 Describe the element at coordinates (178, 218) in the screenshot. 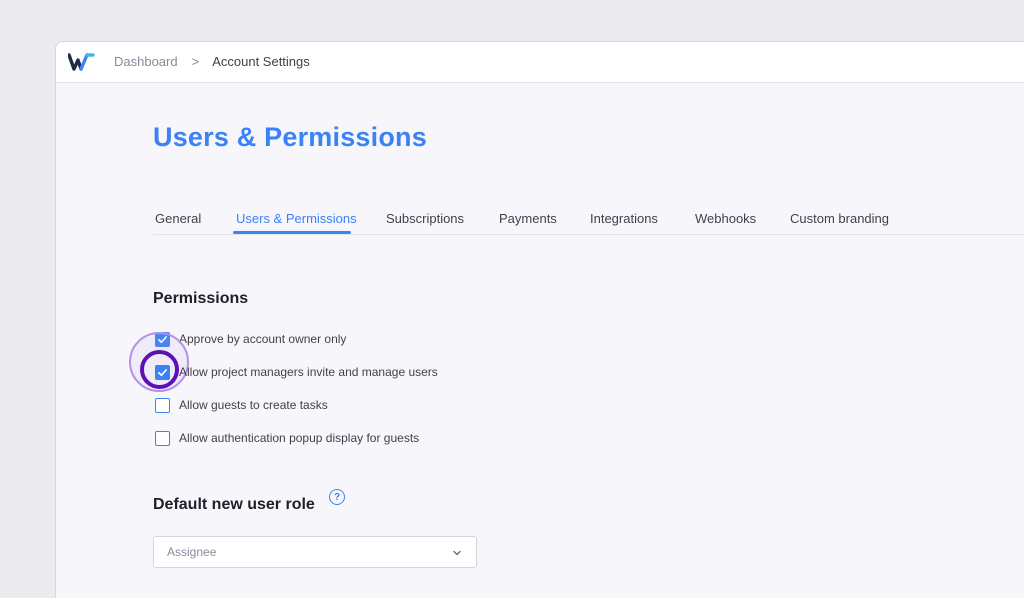

I see `tab-general: General` at that location.